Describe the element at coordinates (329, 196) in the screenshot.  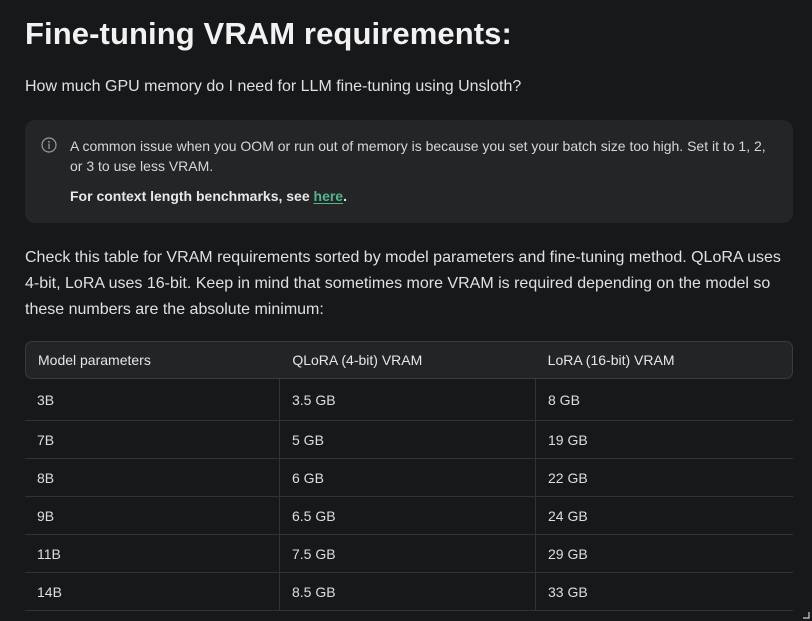
I see `here-link: here` at that location.